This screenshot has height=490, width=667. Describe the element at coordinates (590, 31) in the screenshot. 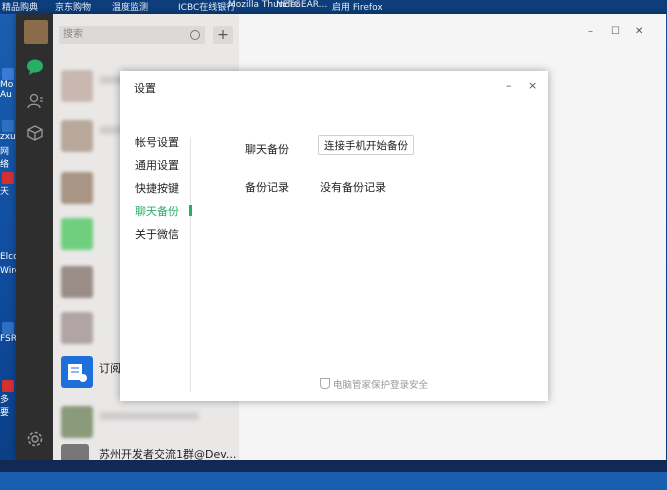

I see `window-minimize-button: –` at that location.